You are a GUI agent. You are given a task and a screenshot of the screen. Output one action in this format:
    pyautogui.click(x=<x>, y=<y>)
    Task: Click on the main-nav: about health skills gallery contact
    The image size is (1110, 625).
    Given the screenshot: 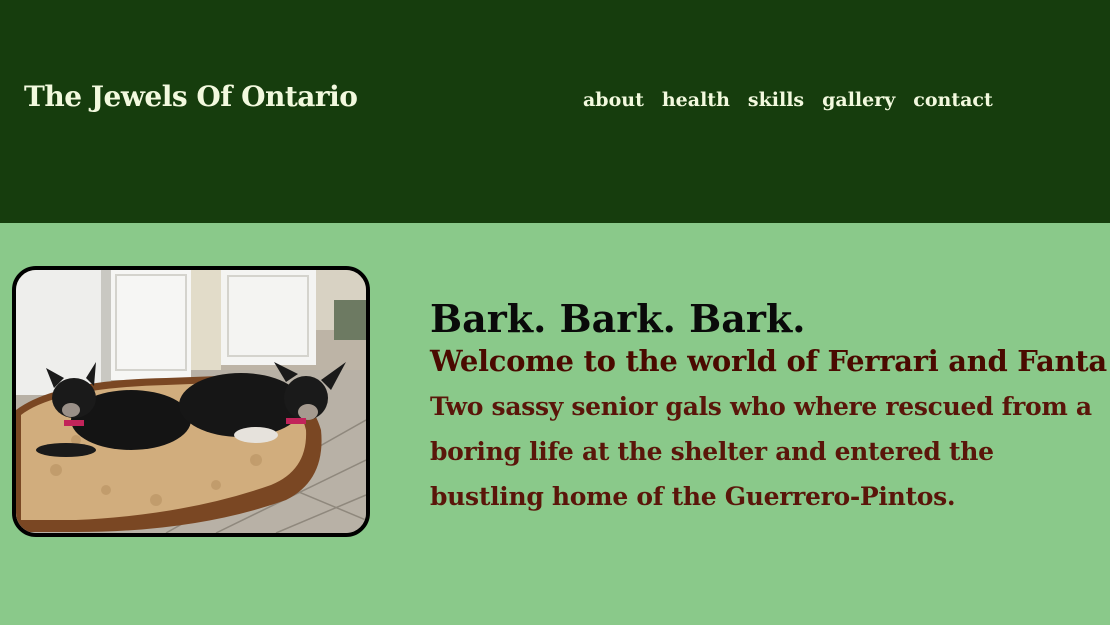 What is the action you would take?
    pyautogui.click(x=788, y=100)
    